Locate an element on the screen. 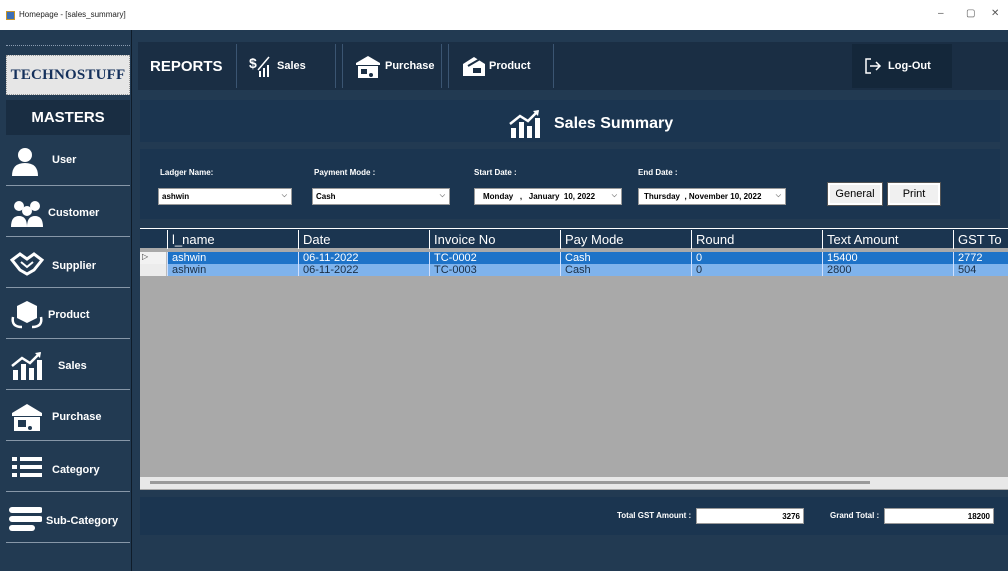 This screenshot has height=571, width=1008. sidebar-item-category: Category is located at coordinates (68, 467).